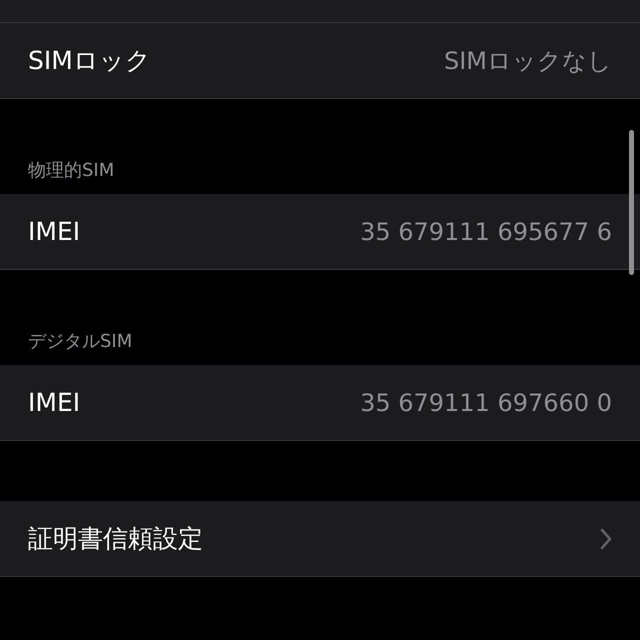 The image size is (640, 640). Describe the element at coordinates (486, 232) in the screenshot. I see `row-value: 35 679111 695677 6` at that location.